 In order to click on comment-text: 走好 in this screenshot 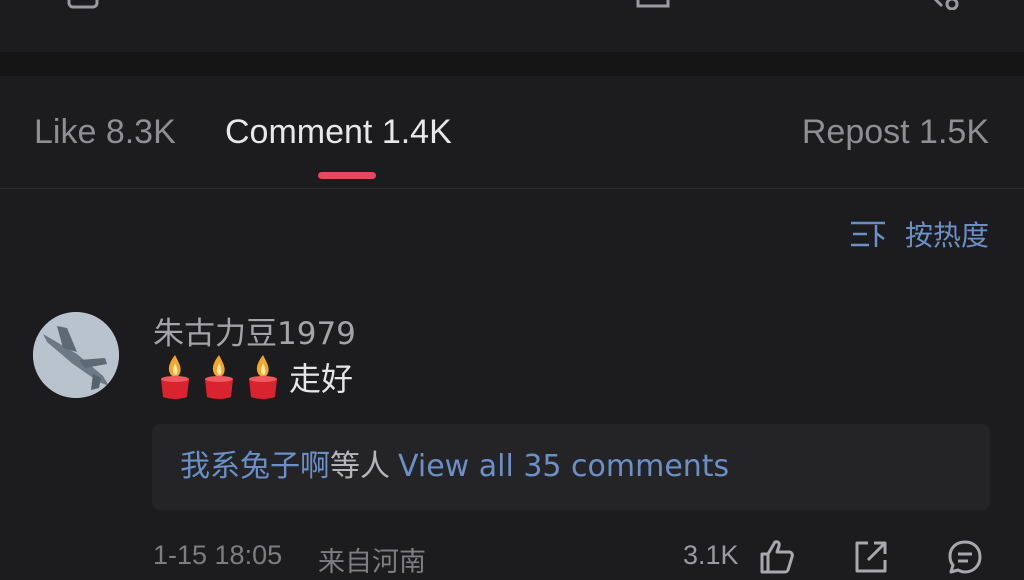, I will do `click(321, 379)`.